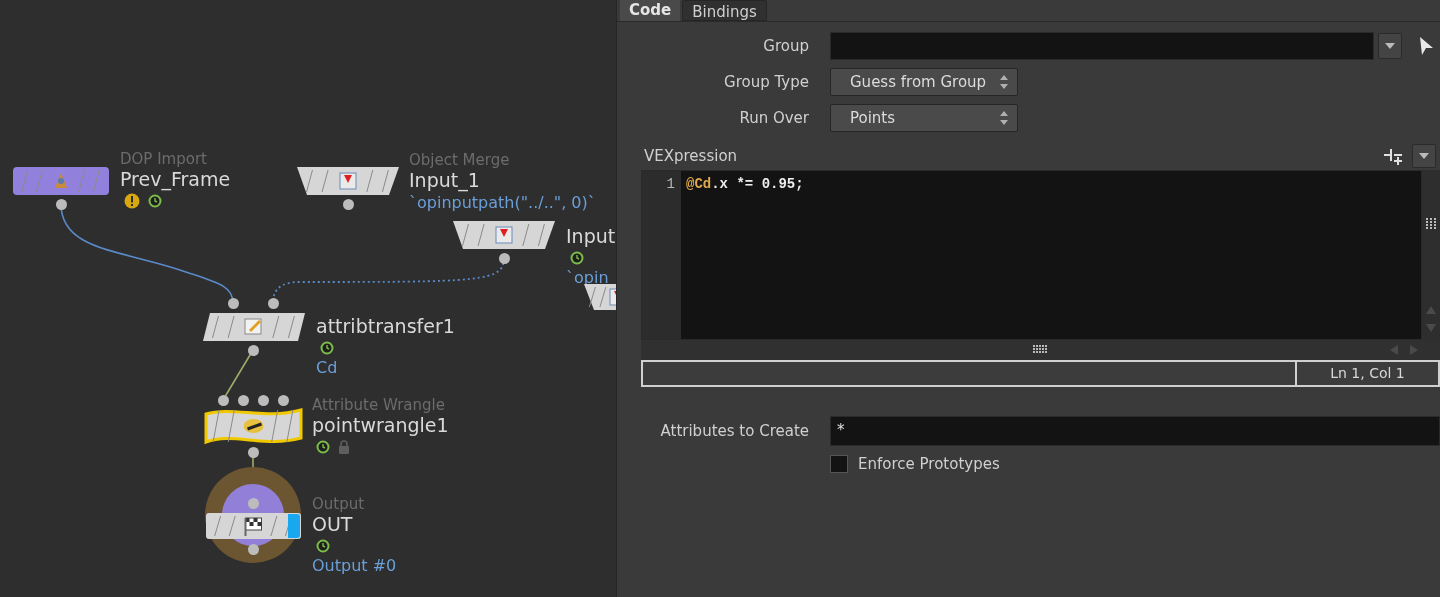 This screenshot has height=597, width=1440. What do you see at coordinates (670, 184) in the screenshot?
I see `line-number: 1` at bounding box center [670, 184].